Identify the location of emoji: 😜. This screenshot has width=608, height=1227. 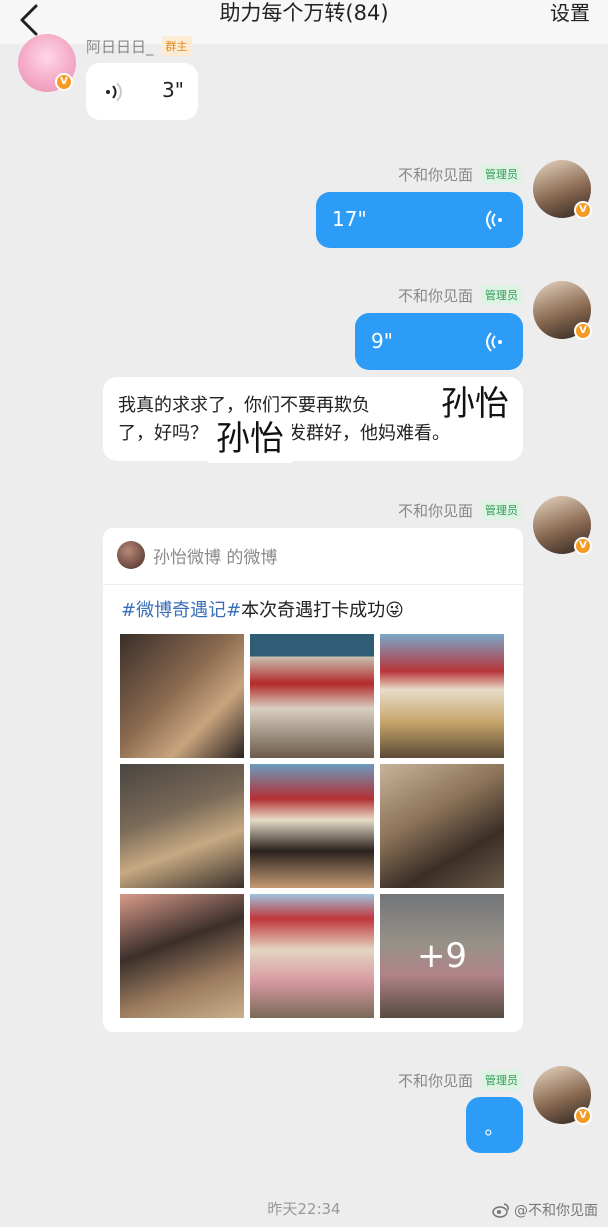
(394, 610).